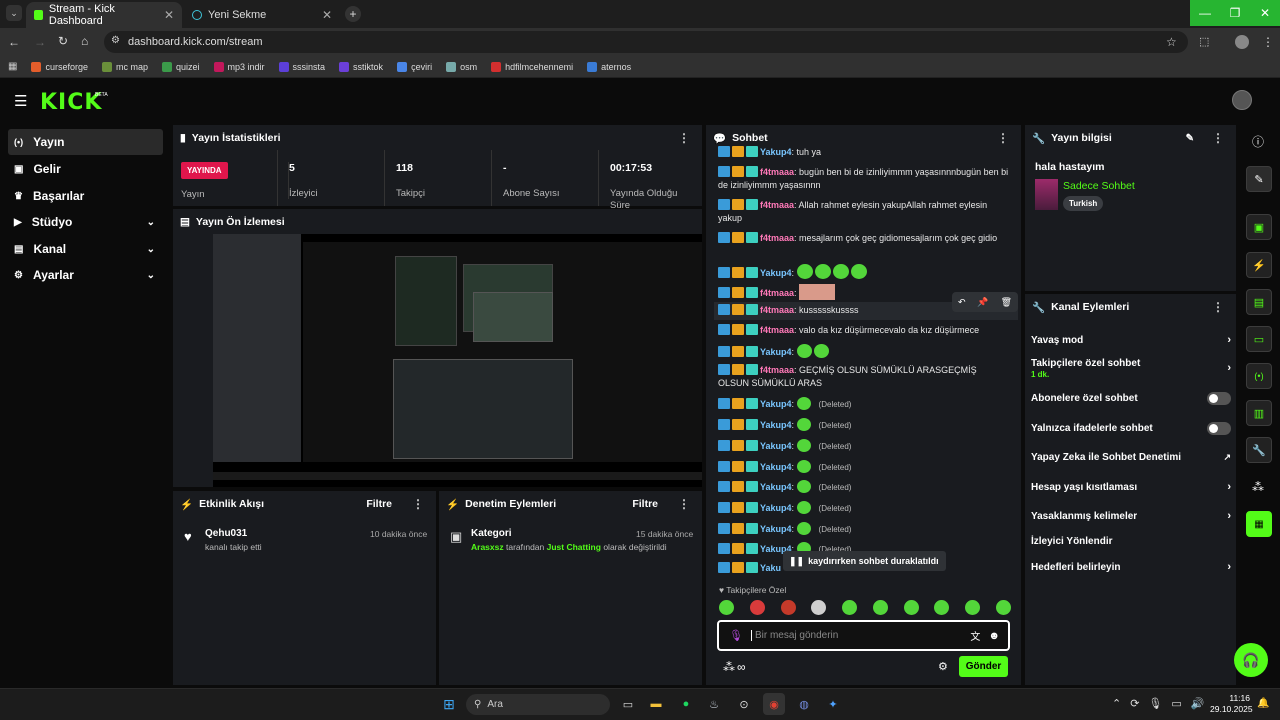 The height and width of the screenshot is (720, 1280). Describe the element at coordinates (1131, 487) in the screenshot. I see `account-age-row: Hesap yaşı kısıtlaması ›` at that location.